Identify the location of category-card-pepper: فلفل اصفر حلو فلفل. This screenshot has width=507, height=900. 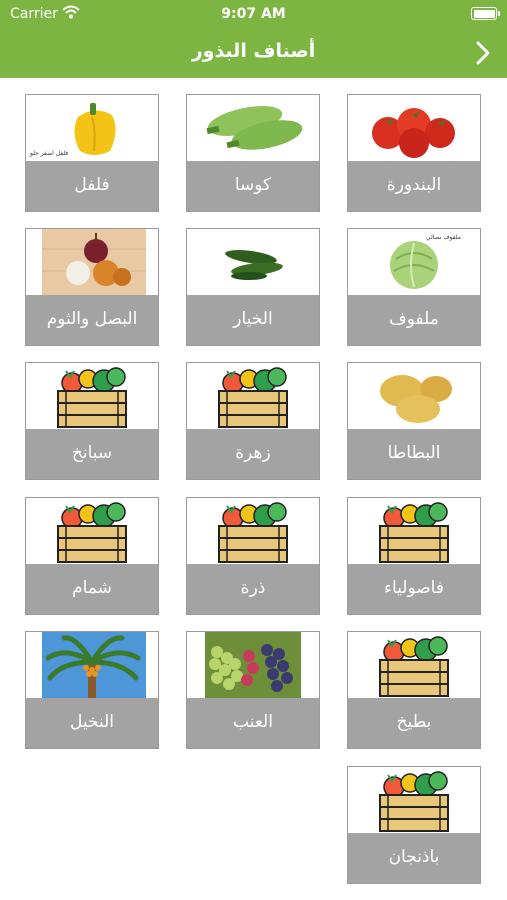
(92, 153).